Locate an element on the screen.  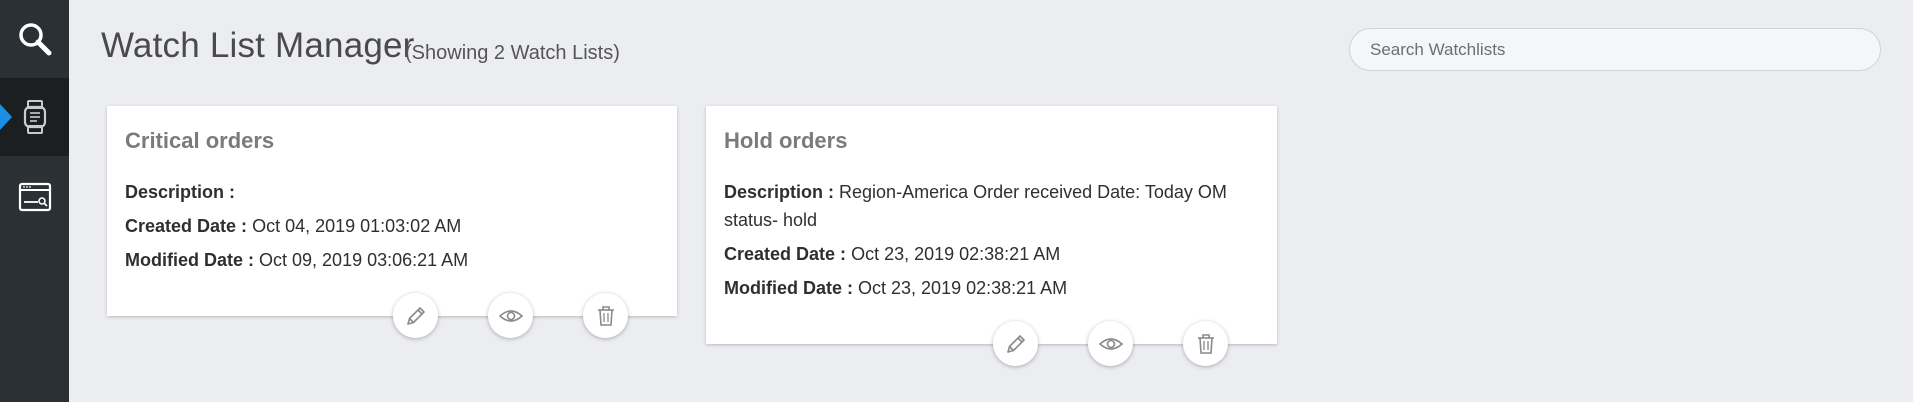
created-date-value: Oct 23, 2019 02:38:21 AM is located at coordinates (956, 254).